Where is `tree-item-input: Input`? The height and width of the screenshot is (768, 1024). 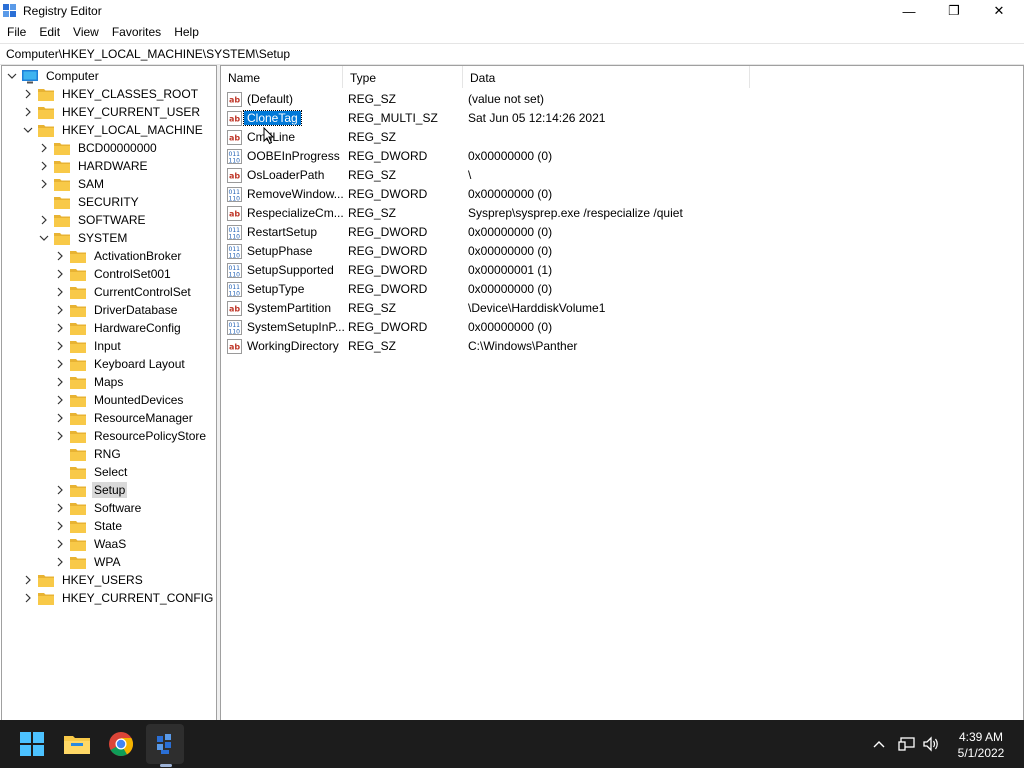 tree-item-input: Input is located at coordinates (88, 346).